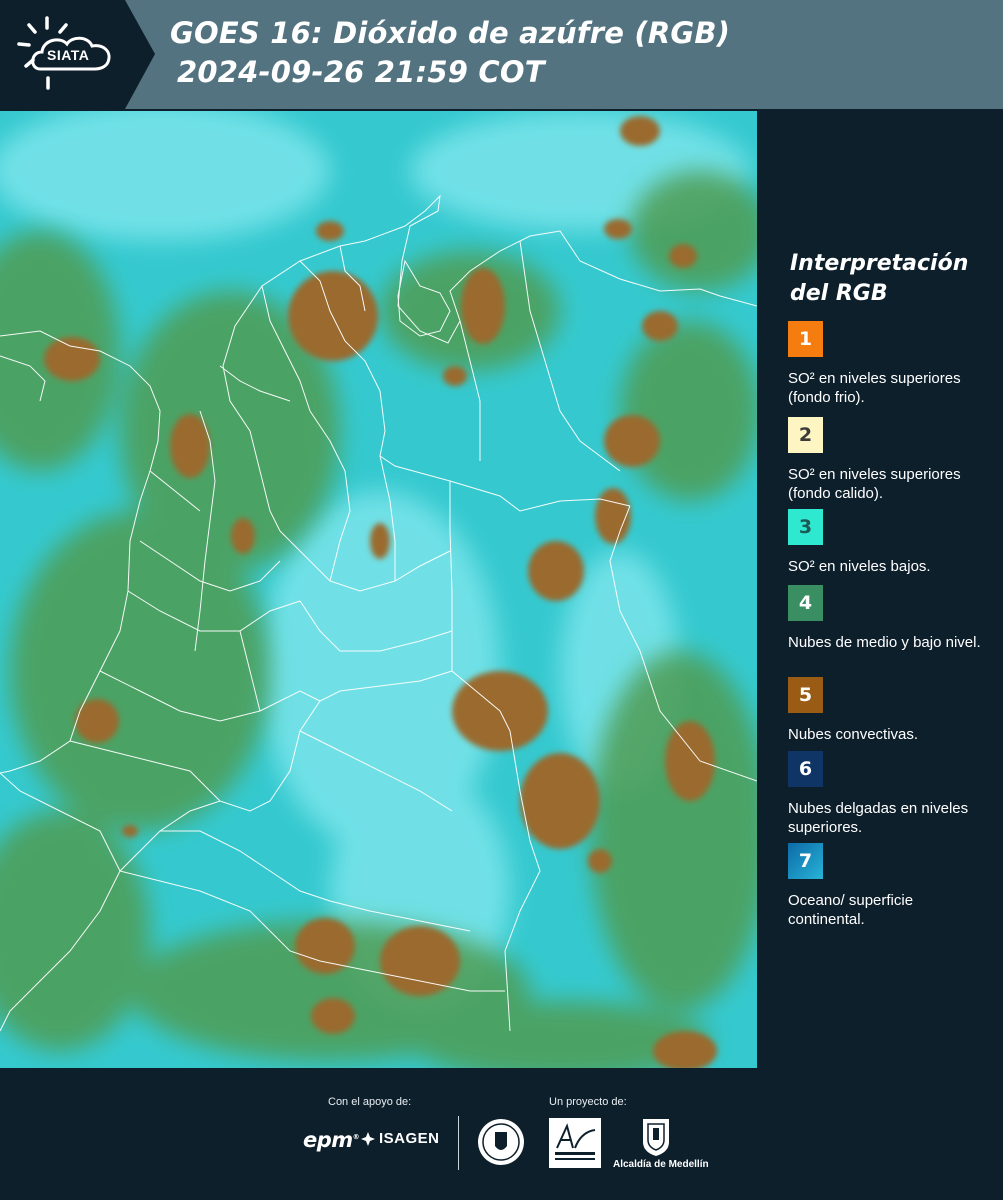  I want to click on legend-item-4: 4 Nubes de medio y bajo nivel., so click(888, 618).